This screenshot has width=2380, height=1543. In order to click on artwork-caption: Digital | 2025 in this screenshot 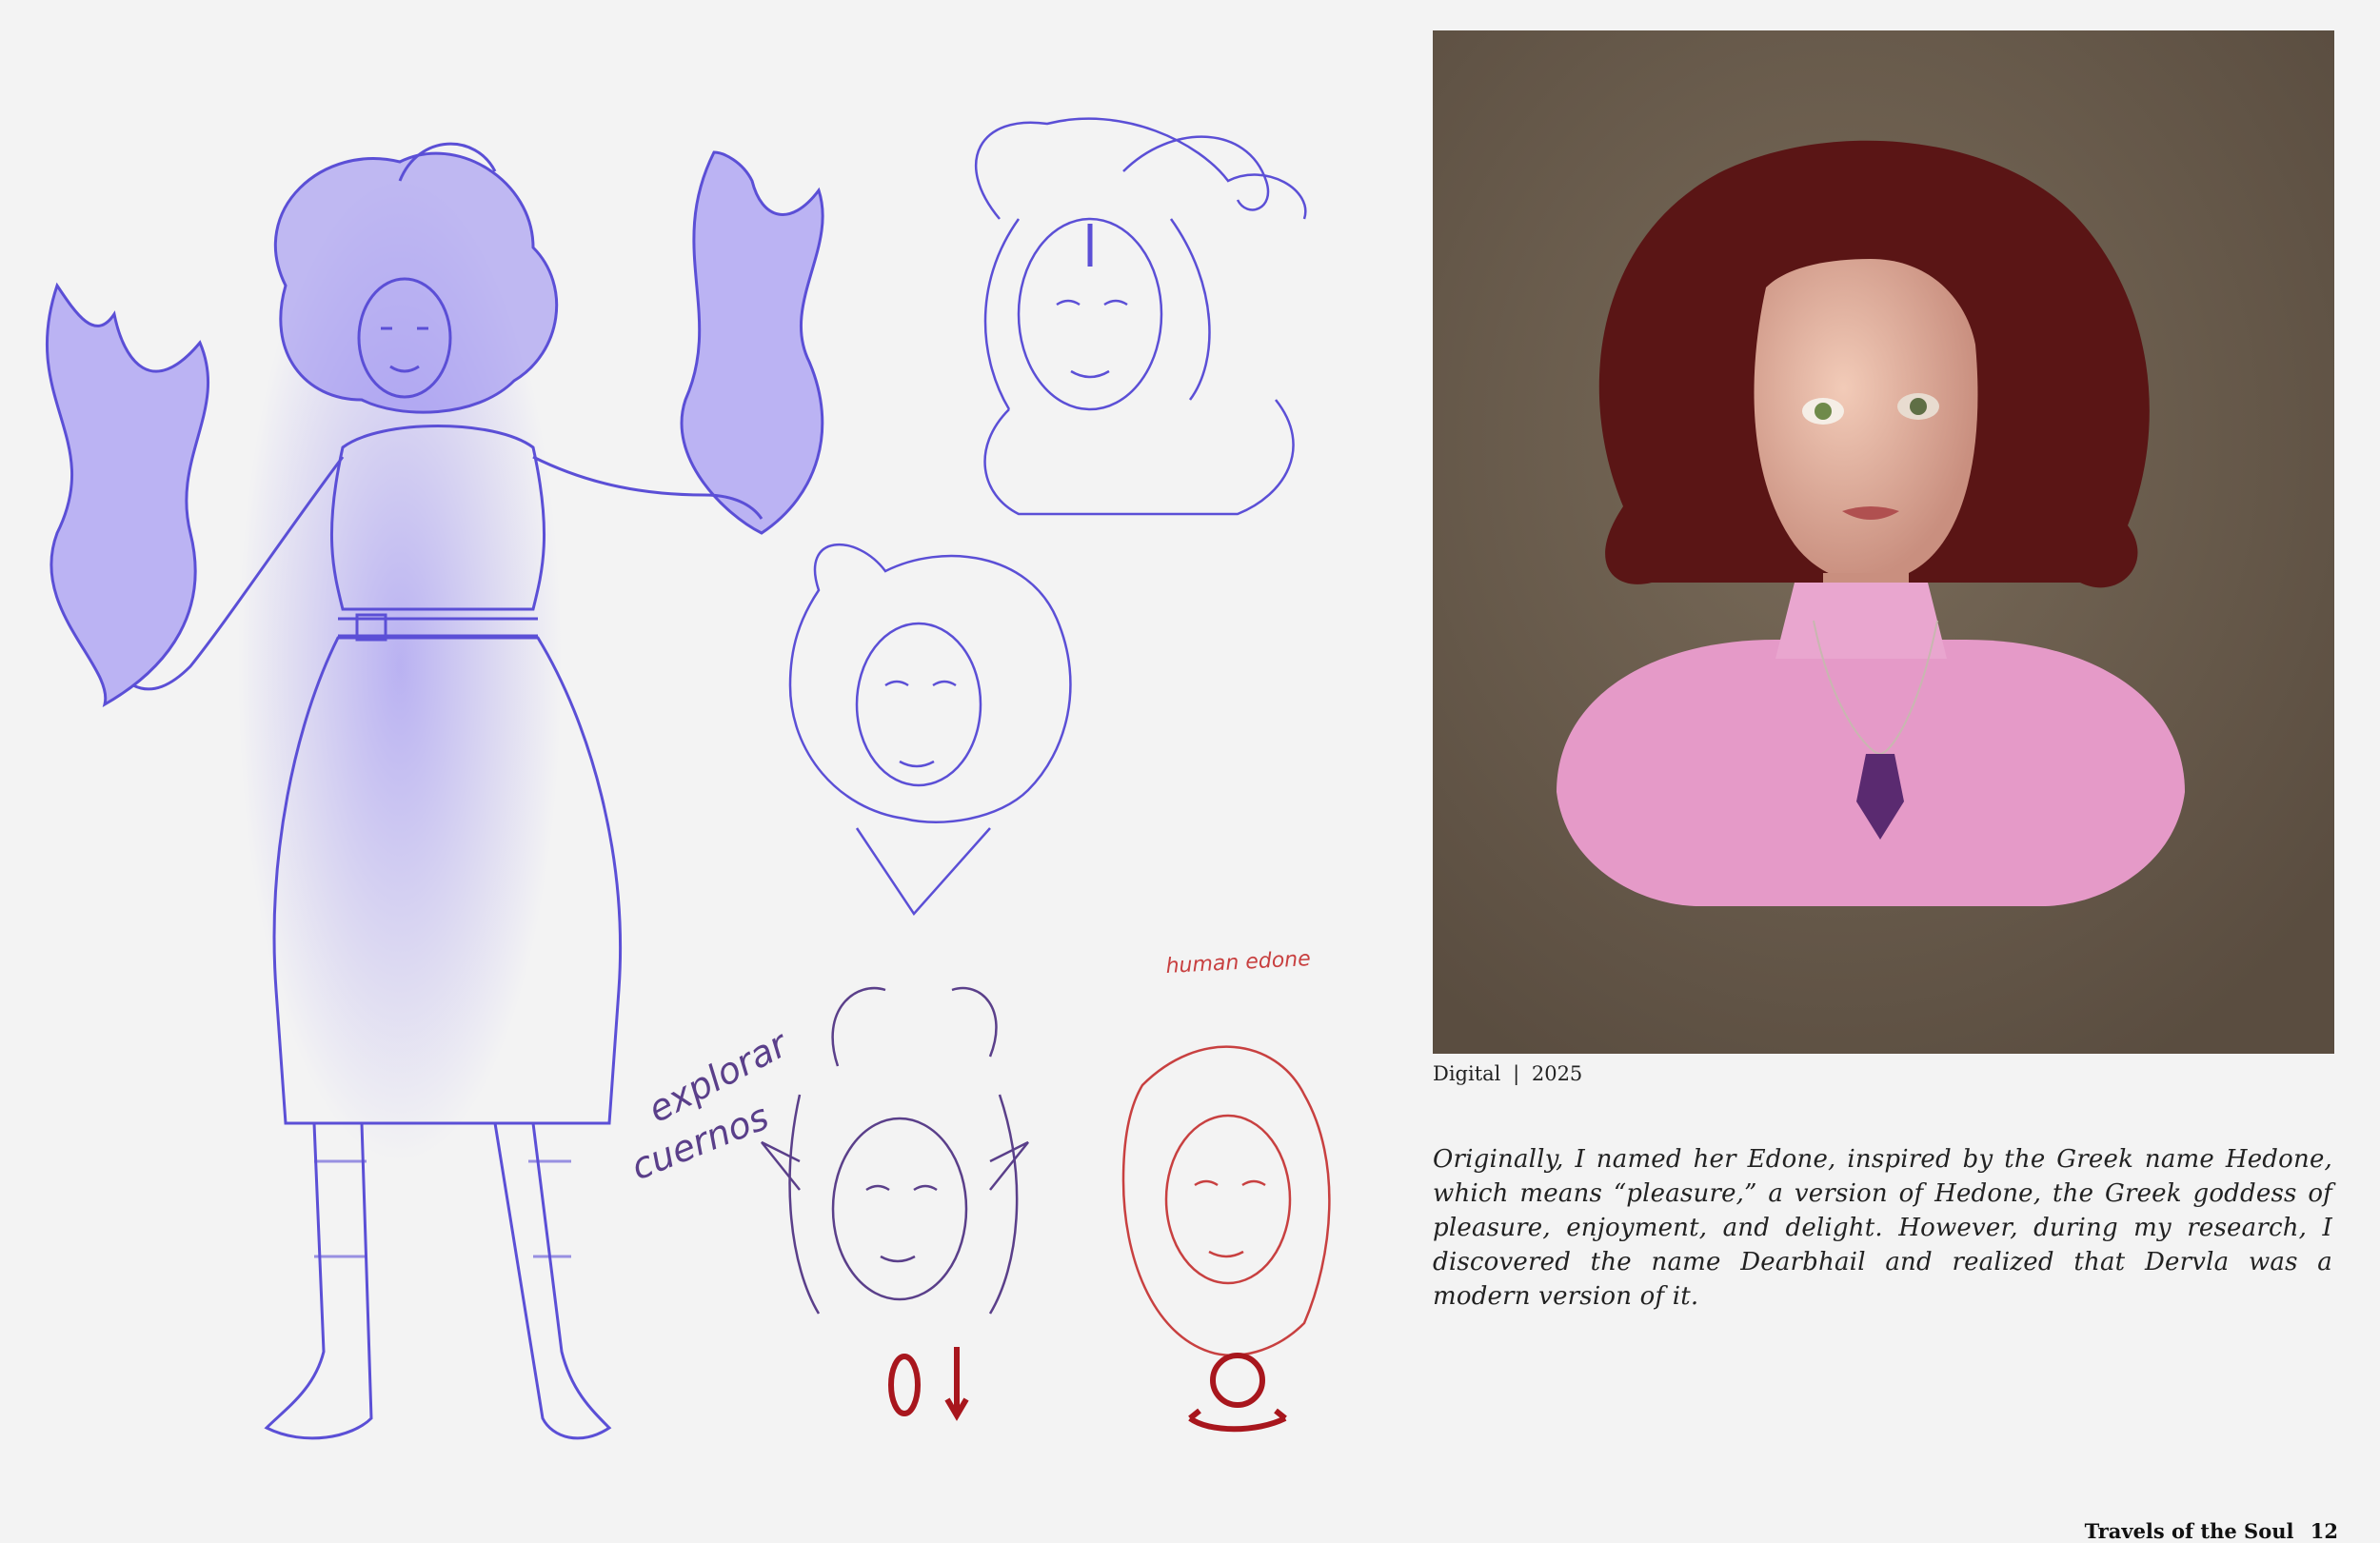, I will do `click(1507, 1073)`.